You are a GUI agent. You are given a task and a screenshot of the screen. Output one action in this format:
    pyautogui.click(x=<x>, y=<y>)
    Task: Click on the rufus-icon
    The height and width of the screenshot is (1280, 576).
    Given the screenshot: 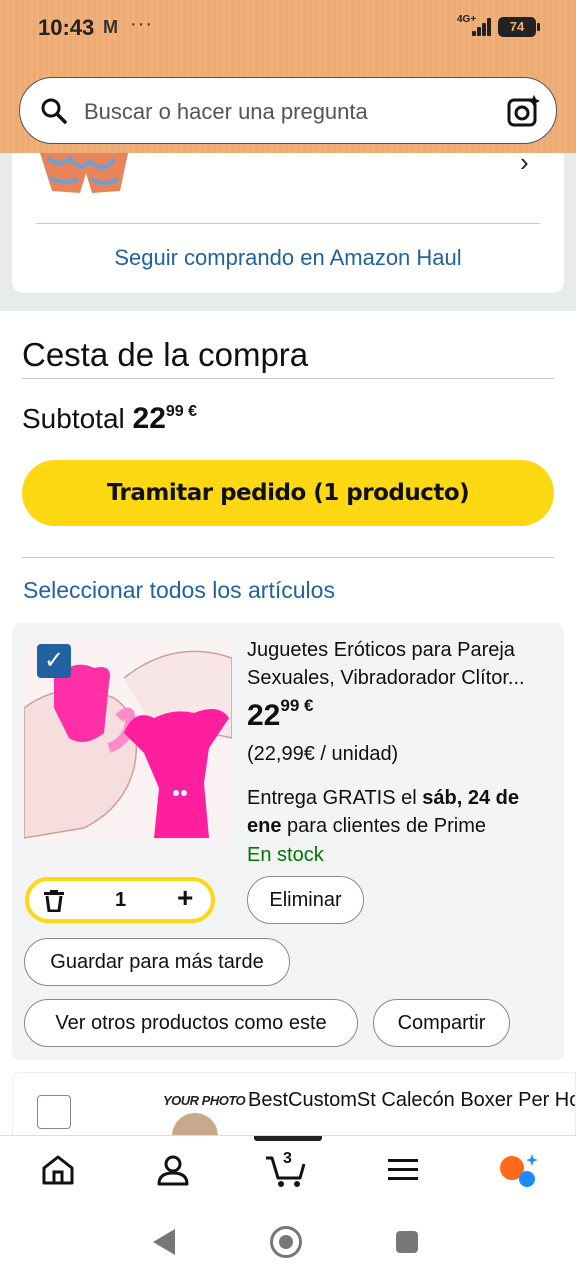 What is the action you would take?
    pyautogui.click(x=519, y=1170)
    